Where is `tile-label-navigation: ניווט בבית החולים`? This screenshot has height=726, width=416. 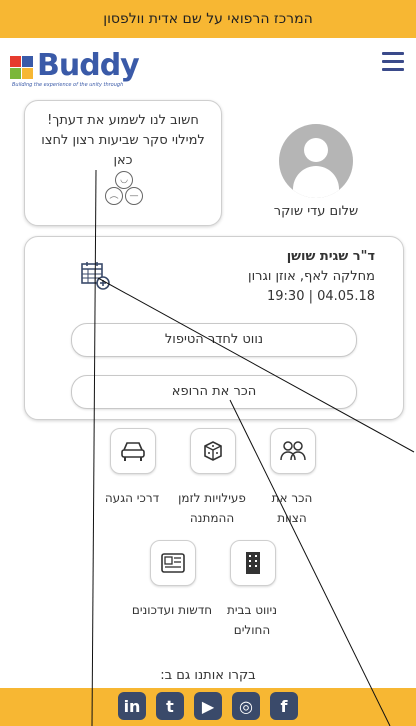
tile-label-navigation: ניווט בבית החולים is located at coordinates (252, 620).